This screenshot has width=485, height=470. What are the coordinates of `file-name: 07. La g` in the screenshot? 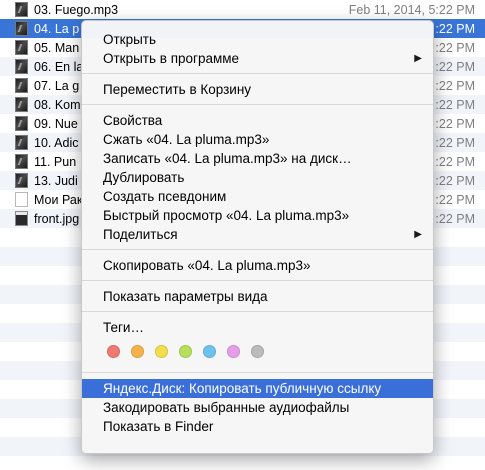 It's located at (57, 85).